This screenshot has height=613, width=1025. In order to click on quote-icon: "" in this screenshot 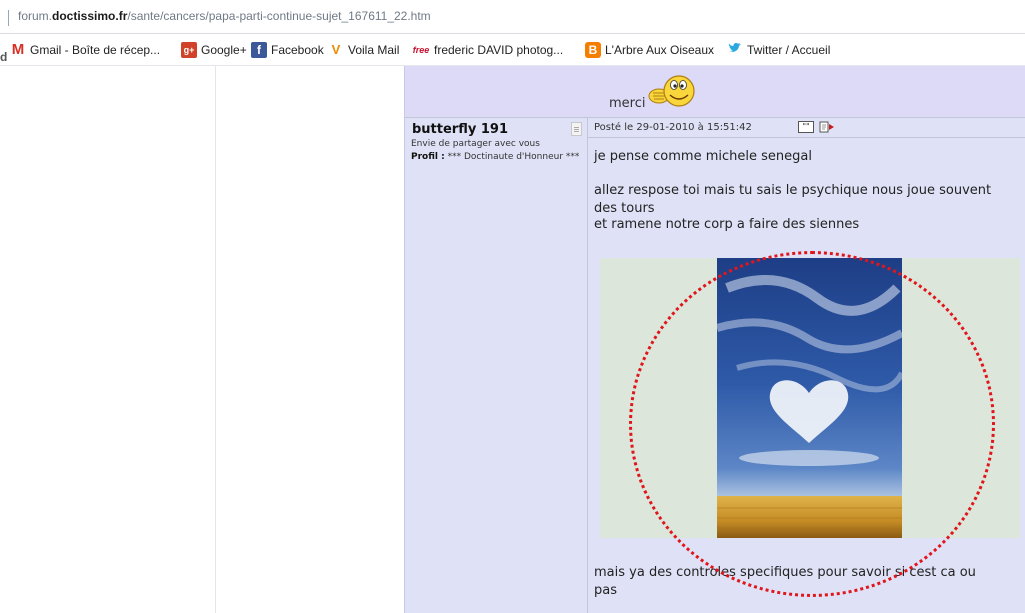, I will do `click(806, 127)`.